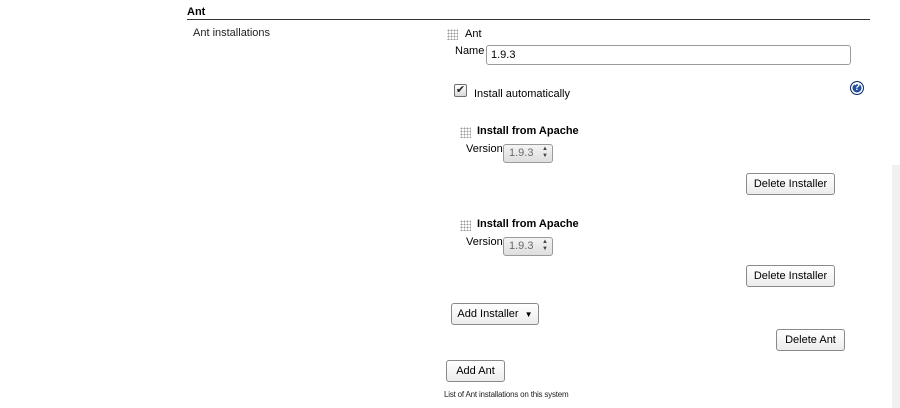  What do you see at coordinates (232, 33) in the screenshot?
I see `ant-installations-label: Ant installations` at bounding box center [232, 33].